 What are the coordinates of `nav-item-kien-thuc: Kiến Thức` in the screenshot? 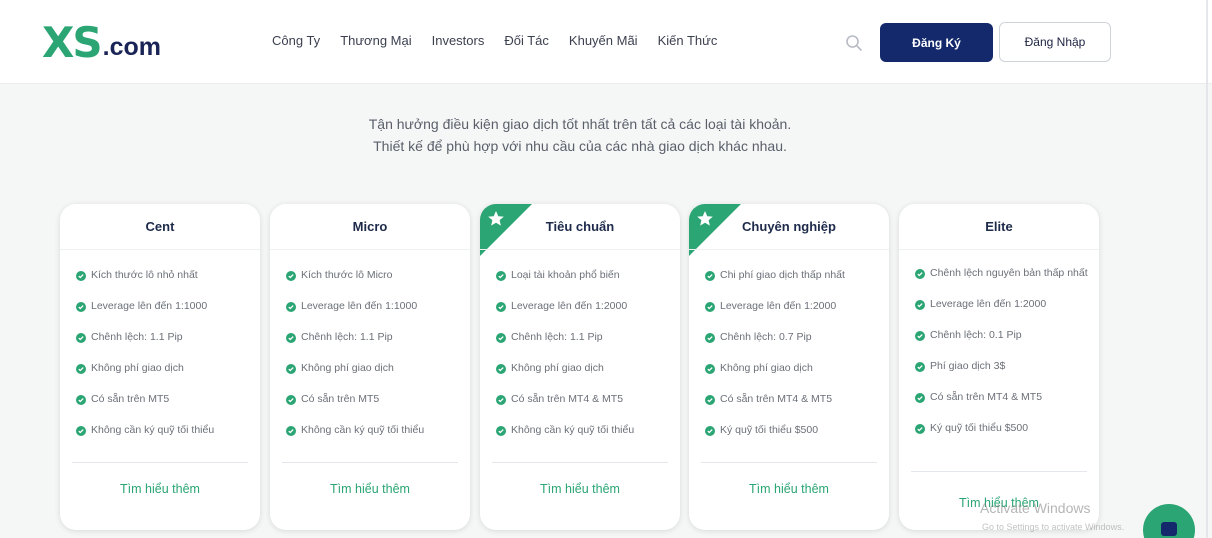 It's located at (688, 40).